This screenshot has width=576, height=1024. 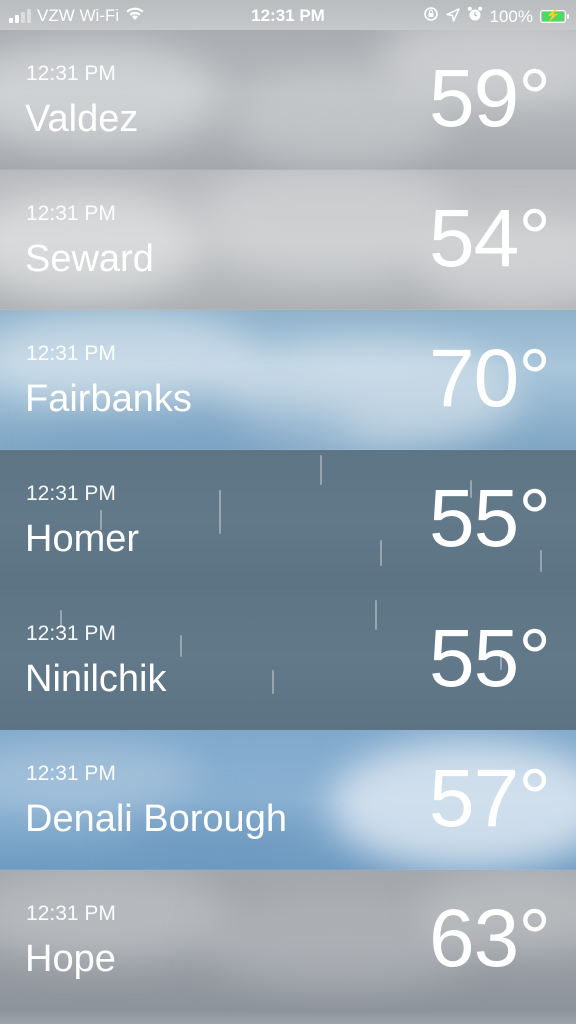 I want to click on location-row: 12:31 PM Valdez 59°, so click(x=288, y=100).